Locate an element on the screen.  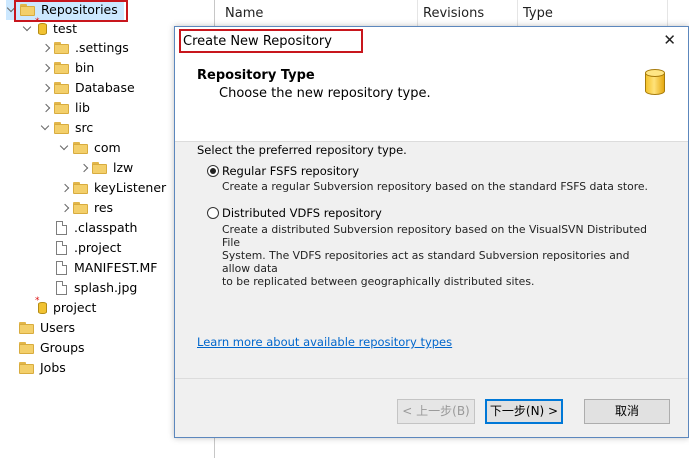
tree-node-database: Database is located at coordinates (87, 88).